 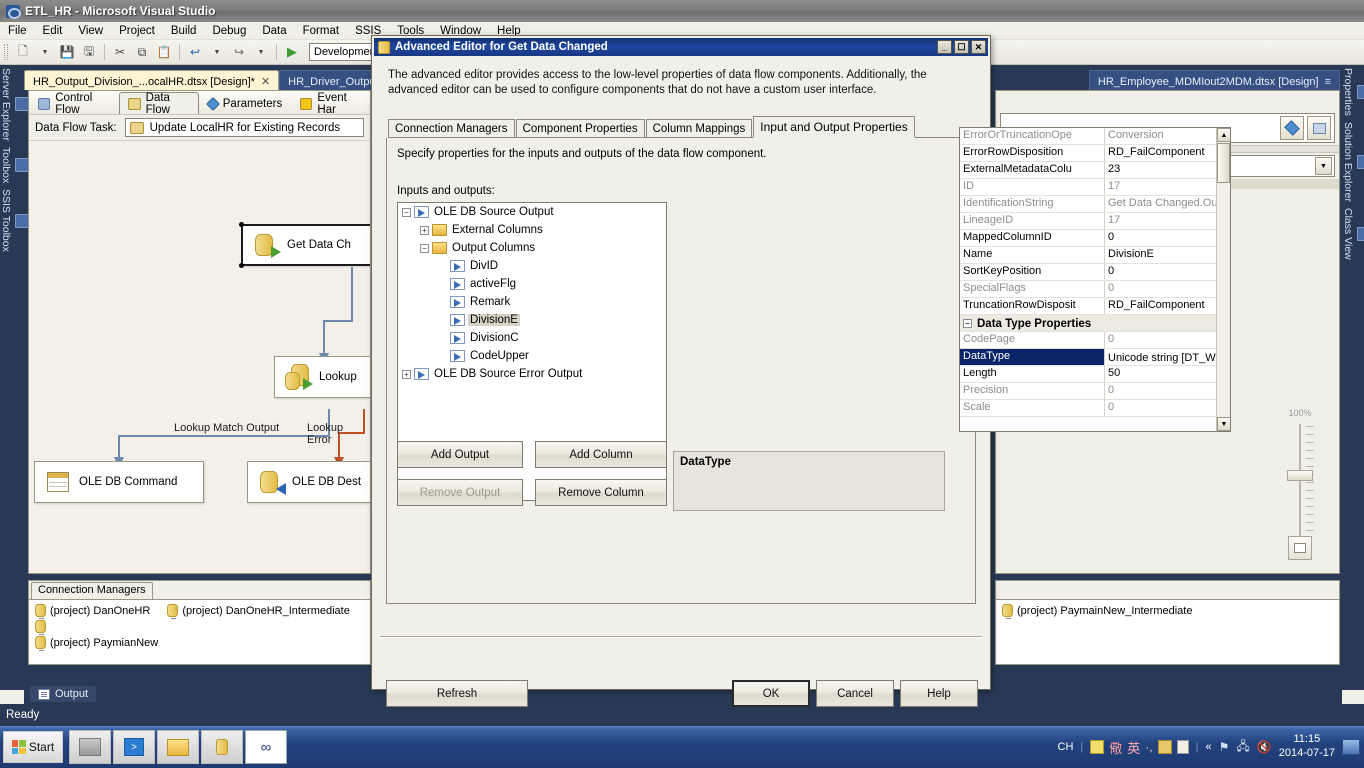 What do you see at coordinates (1319, 128) in the screenshot?
I see `properties-grid-icon` at bounding box center [1319, 128].